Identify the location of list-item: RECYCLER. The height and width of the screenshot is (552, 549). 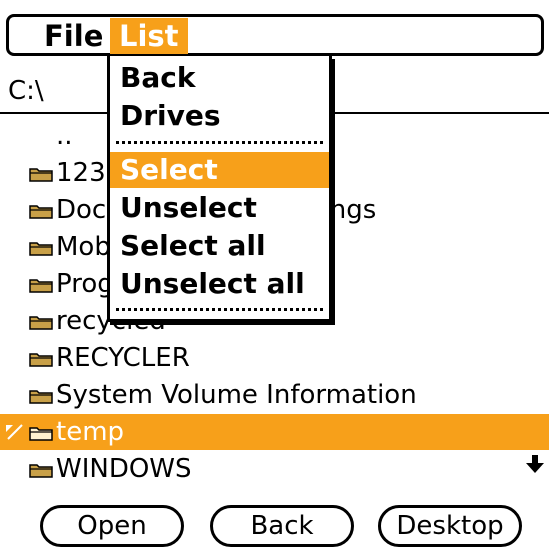
(274, 358).